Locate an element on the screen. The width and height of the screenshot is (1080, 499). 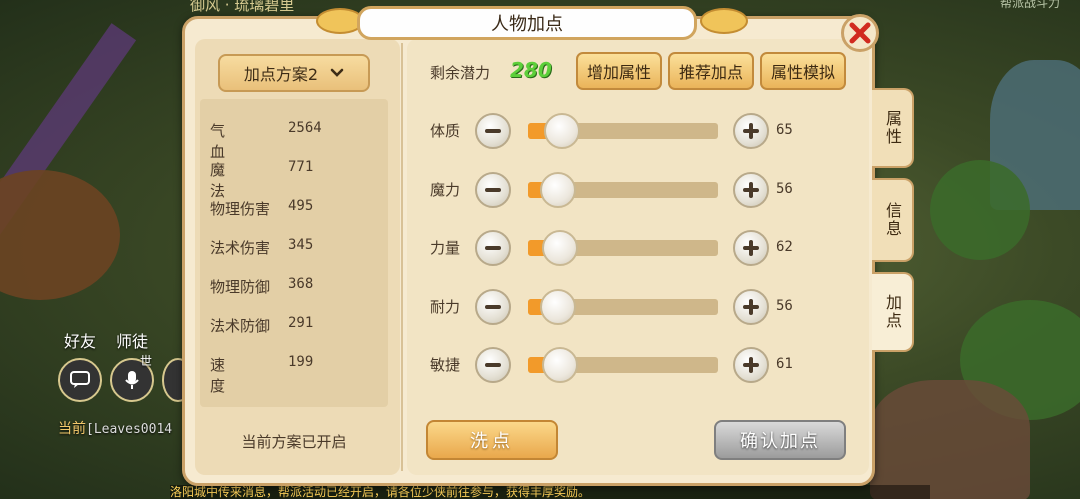
stat-value: 199 is located at coordinates (301, 362).